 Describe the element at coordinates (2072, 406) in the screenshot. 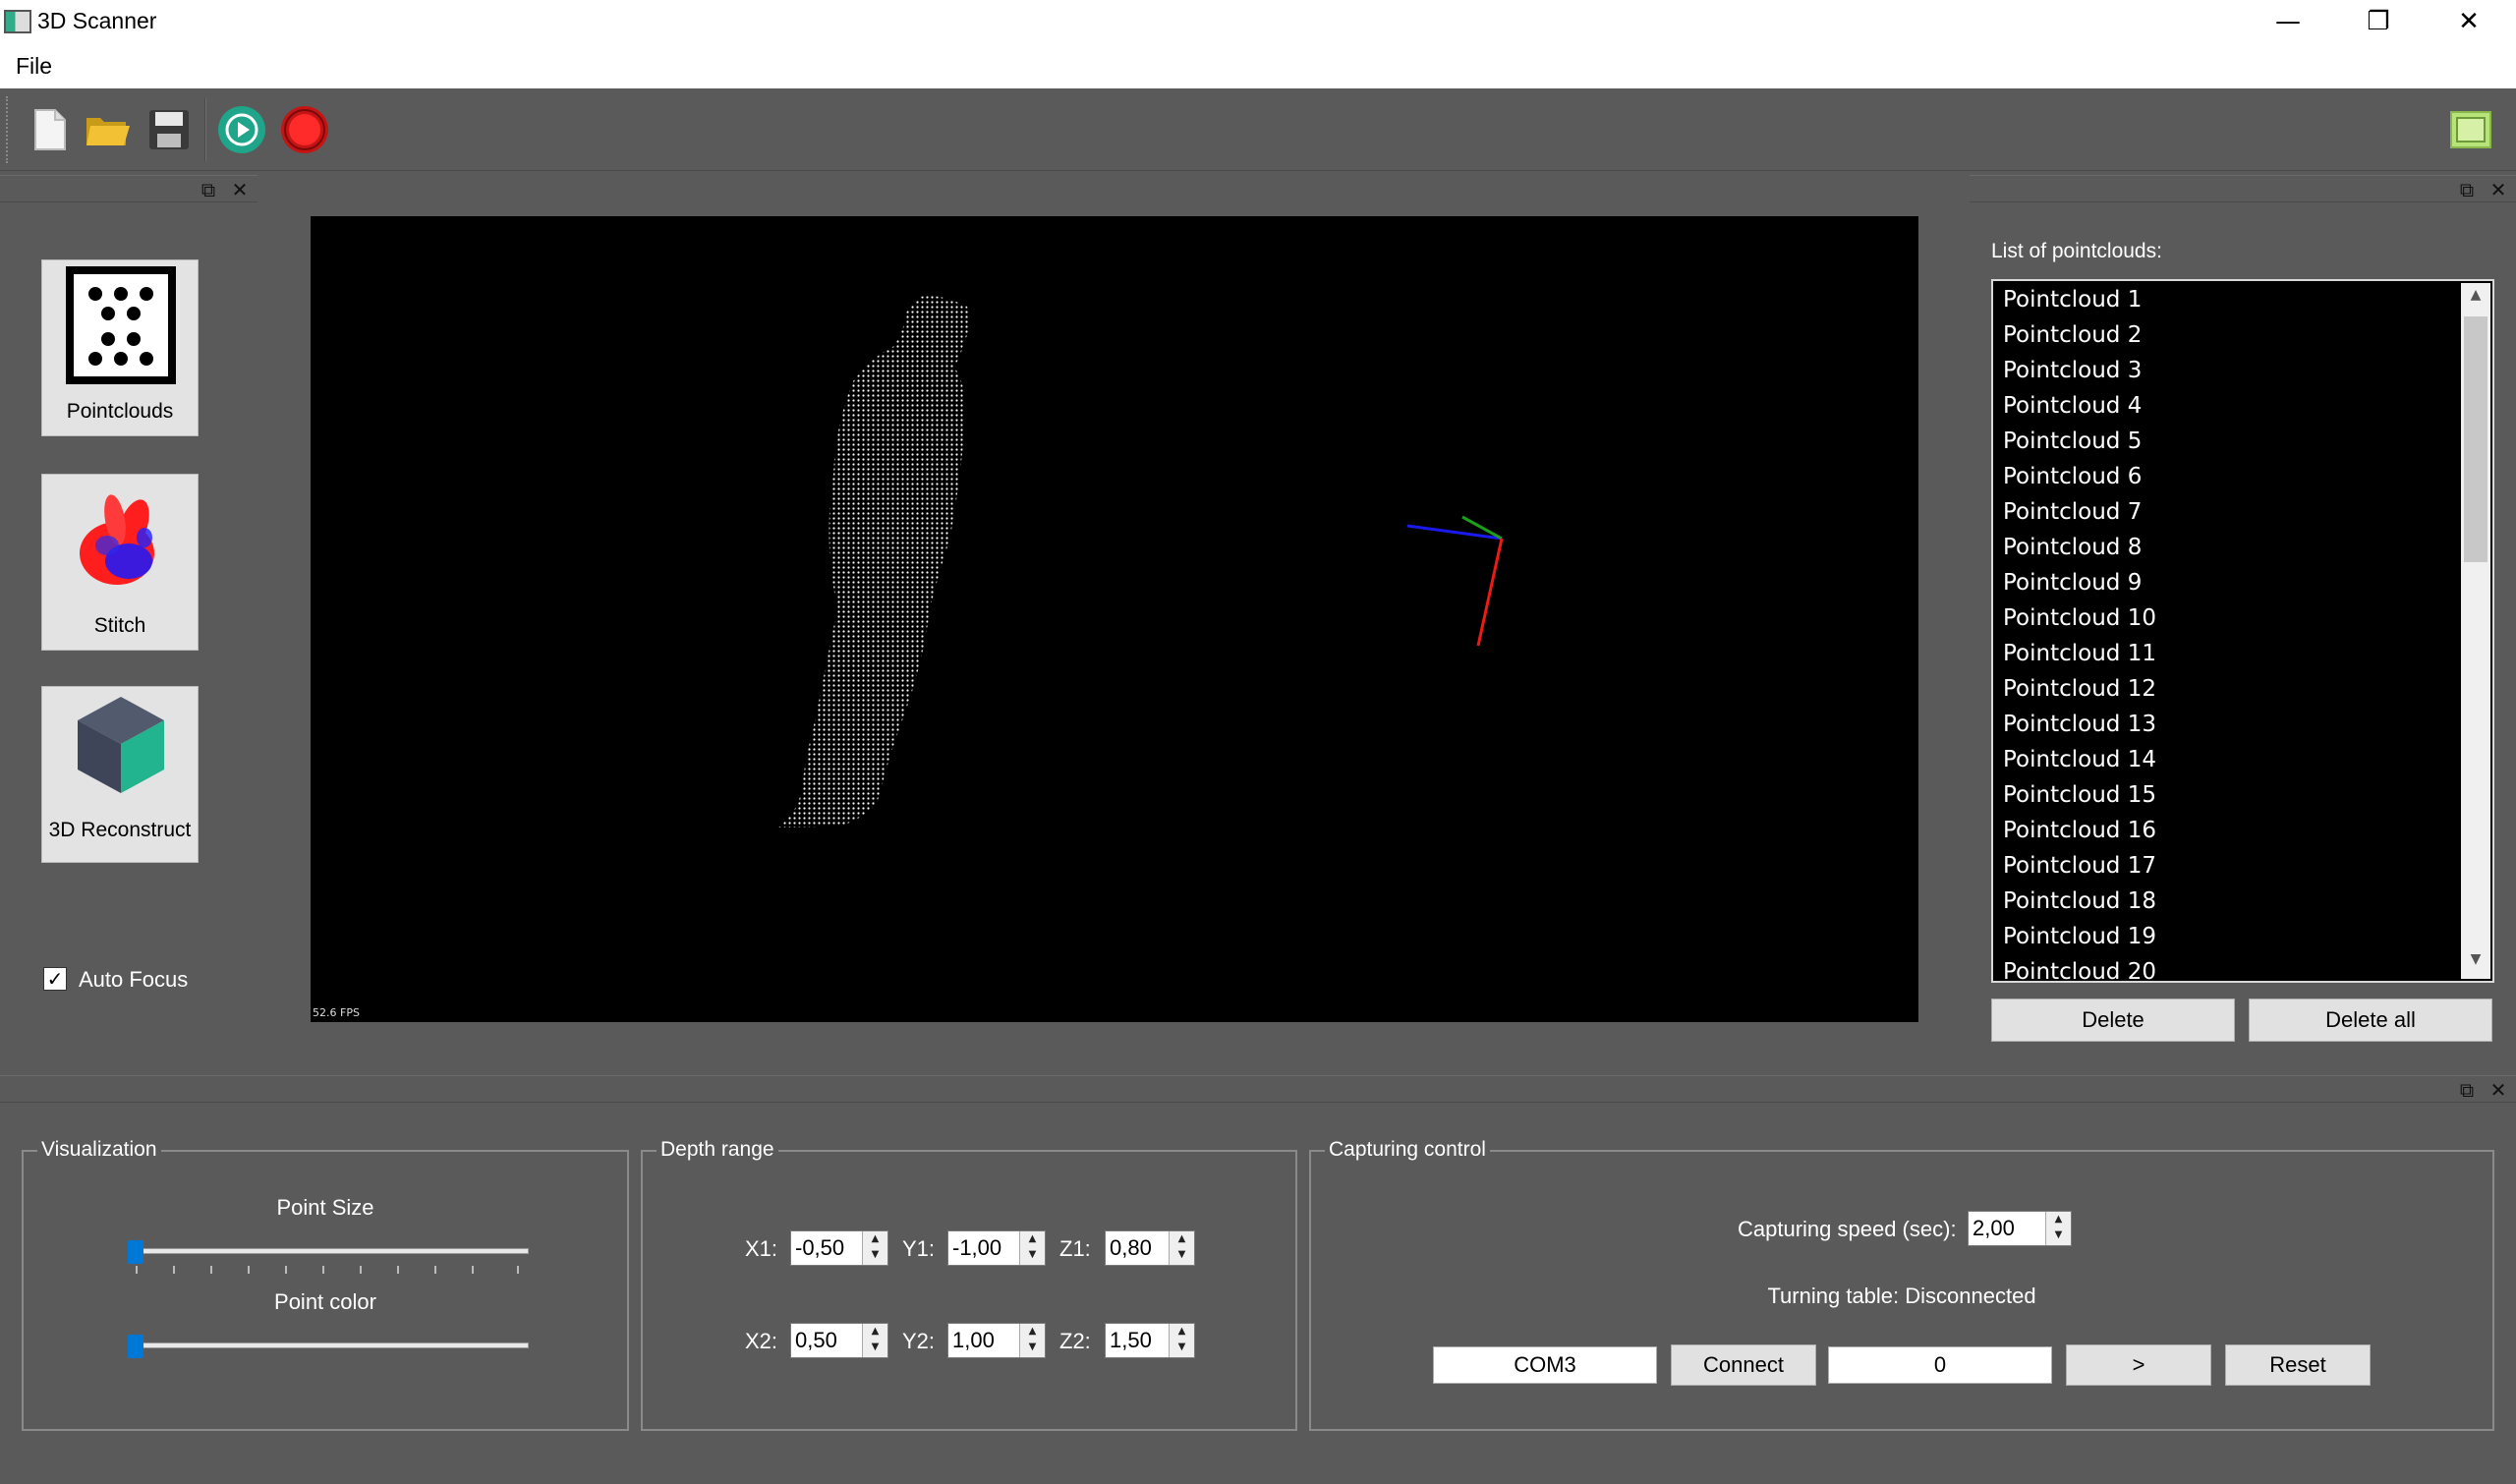

I see `list-item: Pointcloud 4` at that location.